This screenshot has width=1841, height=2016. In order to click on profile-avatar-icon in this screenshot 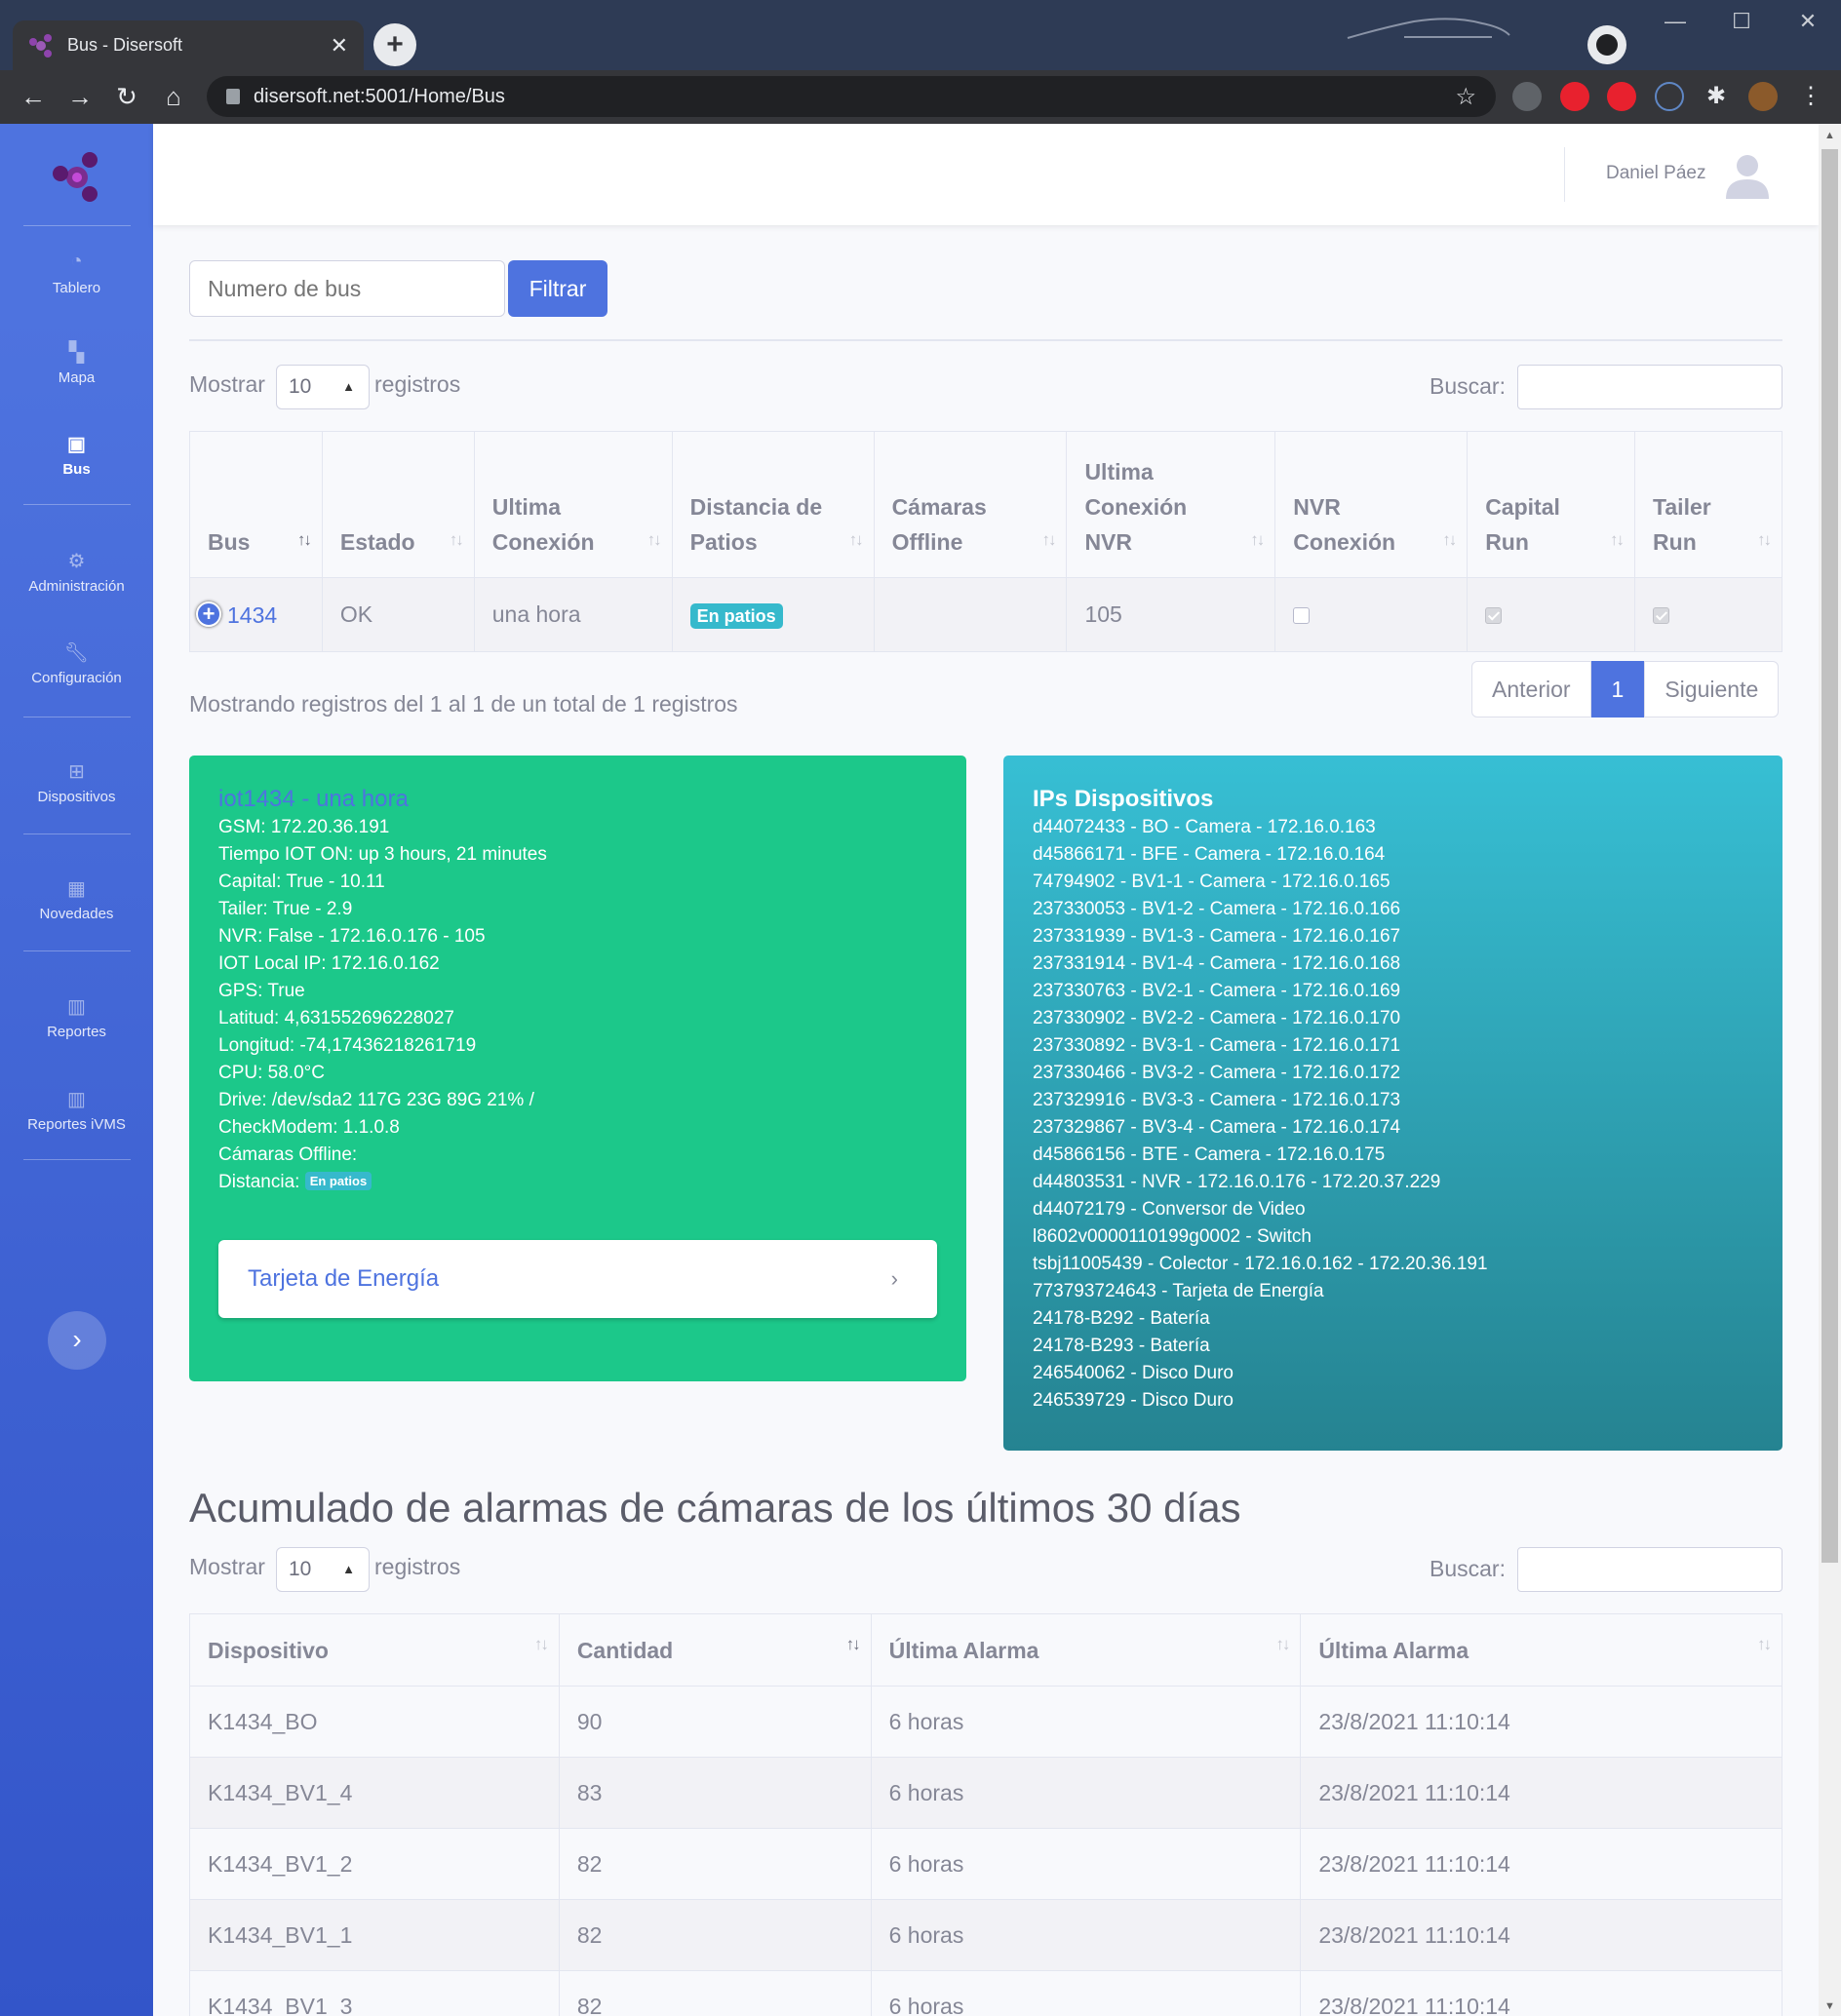, I will do `click(1763, 96)`.